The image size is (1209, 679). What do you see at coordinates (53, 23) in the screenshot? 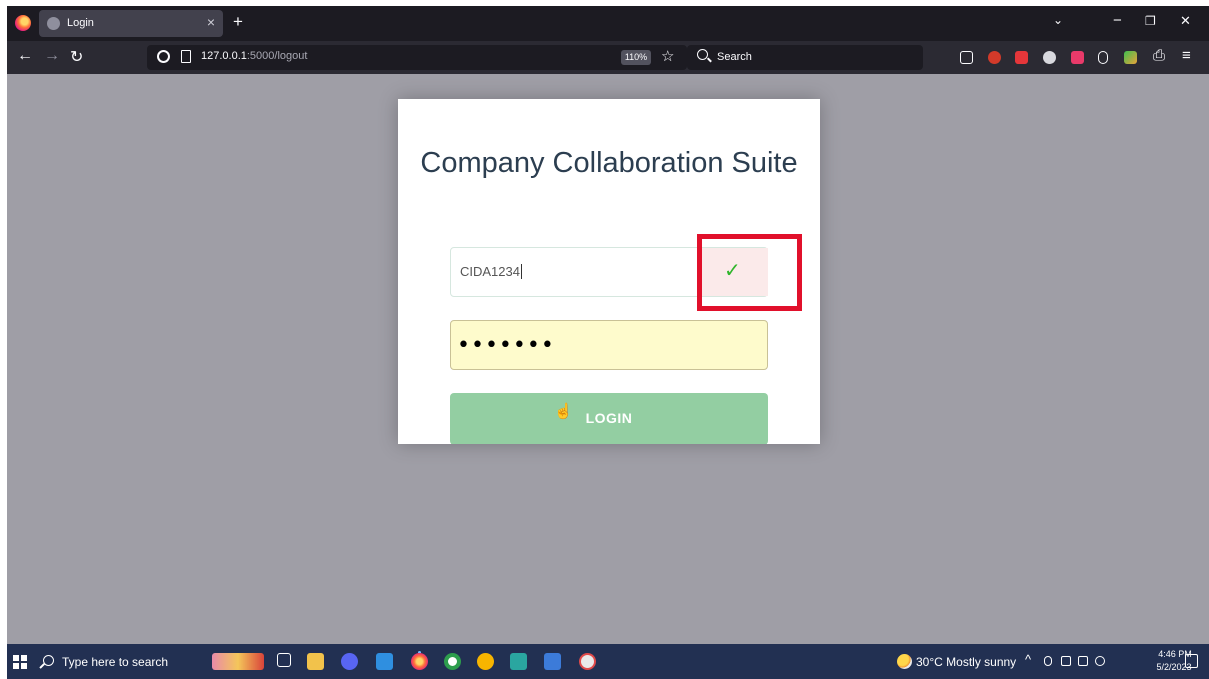
I see `tab-favicon-icon` at bounding box center [53, 23].